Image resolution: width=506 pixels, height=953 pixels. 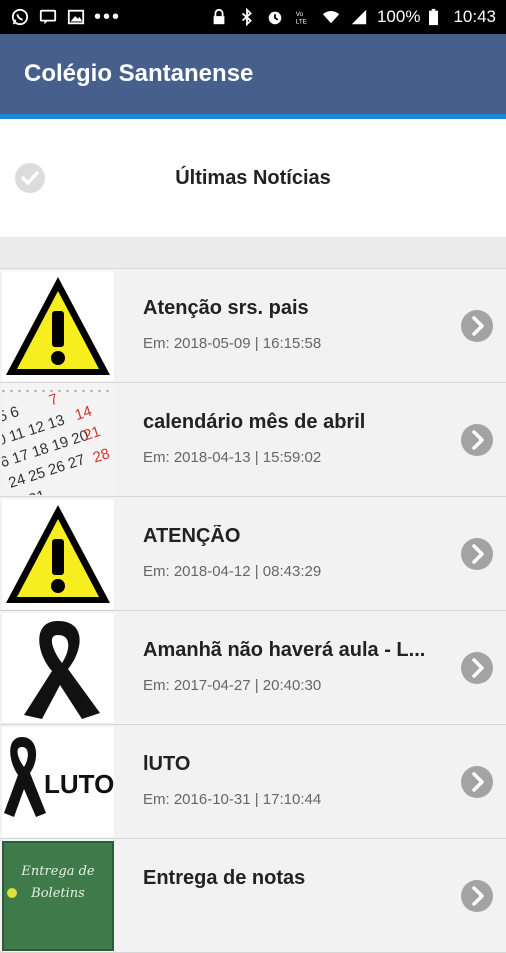 What do you see at coordinates (301, 21) in the screenshot?
I see `svg-text: LTE` at bounding box center [301, 21].